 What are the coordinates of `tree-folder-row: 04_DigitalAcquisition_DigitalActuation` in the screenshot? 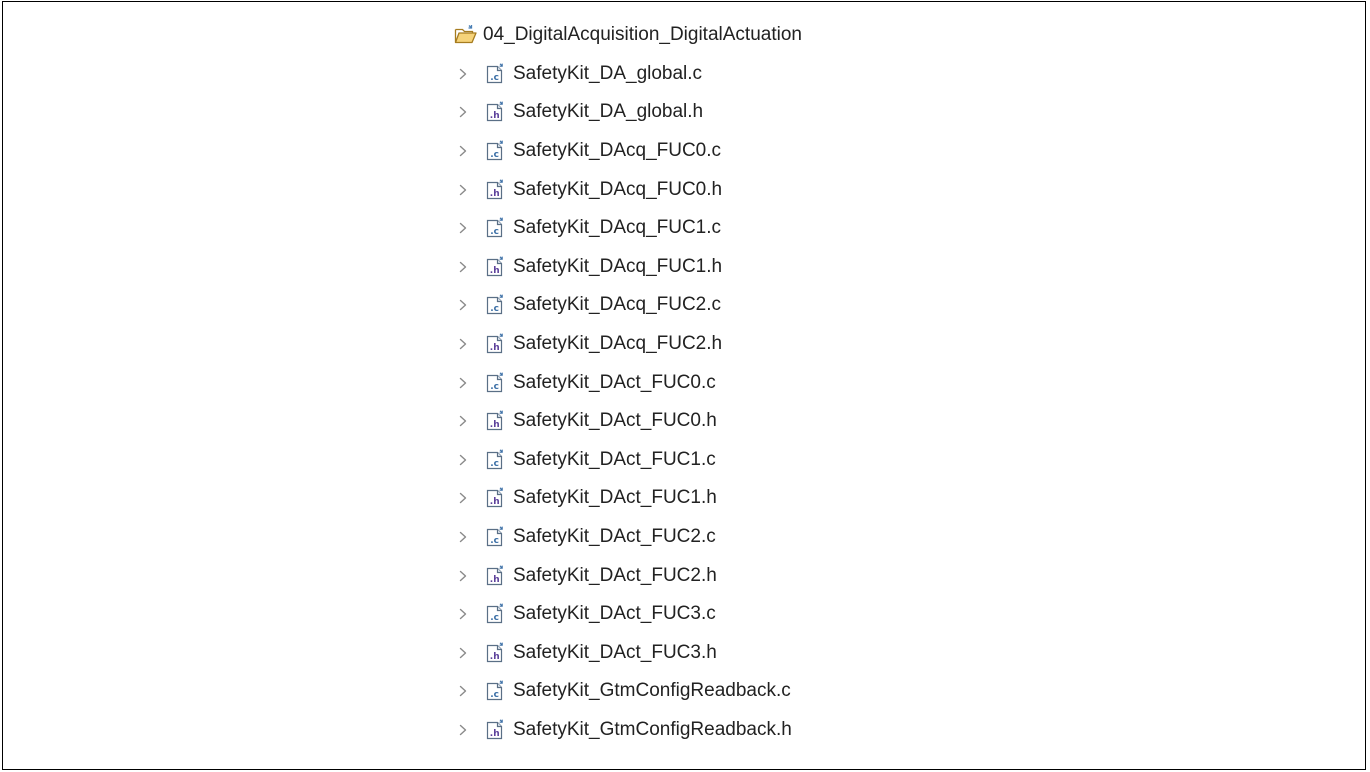 It's located at (625, 35).